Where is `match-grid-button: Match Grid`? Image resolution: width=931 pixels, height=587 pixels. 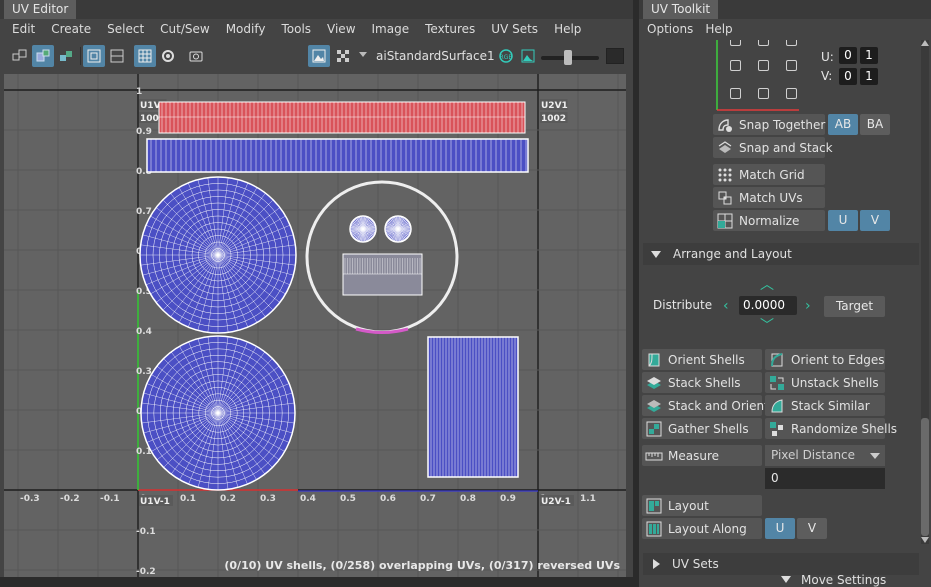
match-grid-button: Match Grid is located at coordinates (769, 174).